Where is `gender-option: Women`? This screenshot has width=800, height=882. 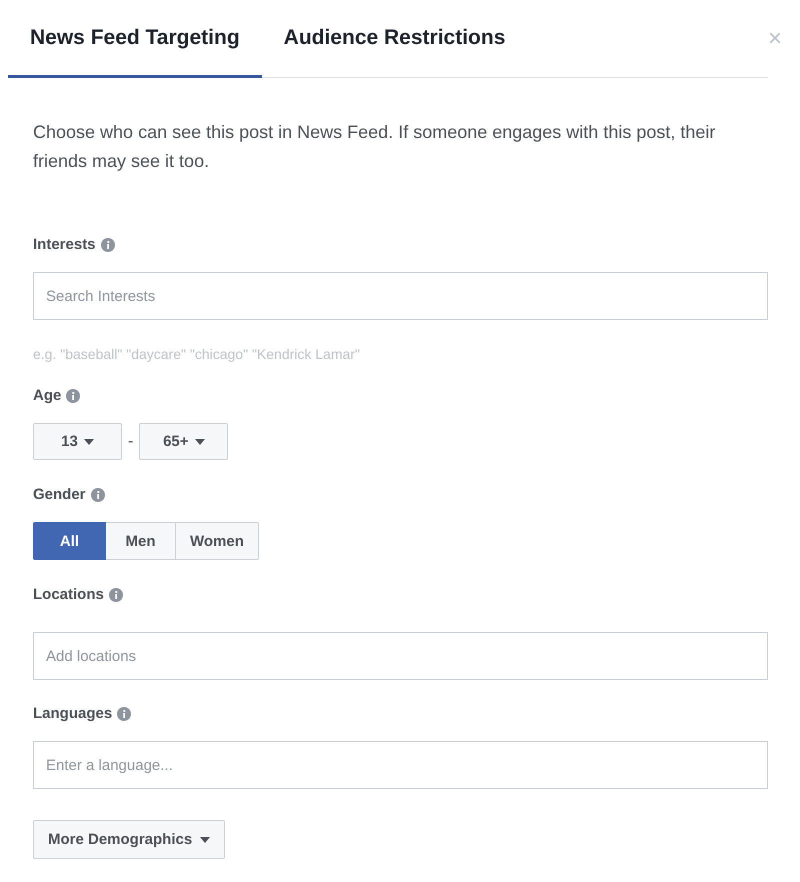 gender-option: Women is located at coordinates (217, 541).